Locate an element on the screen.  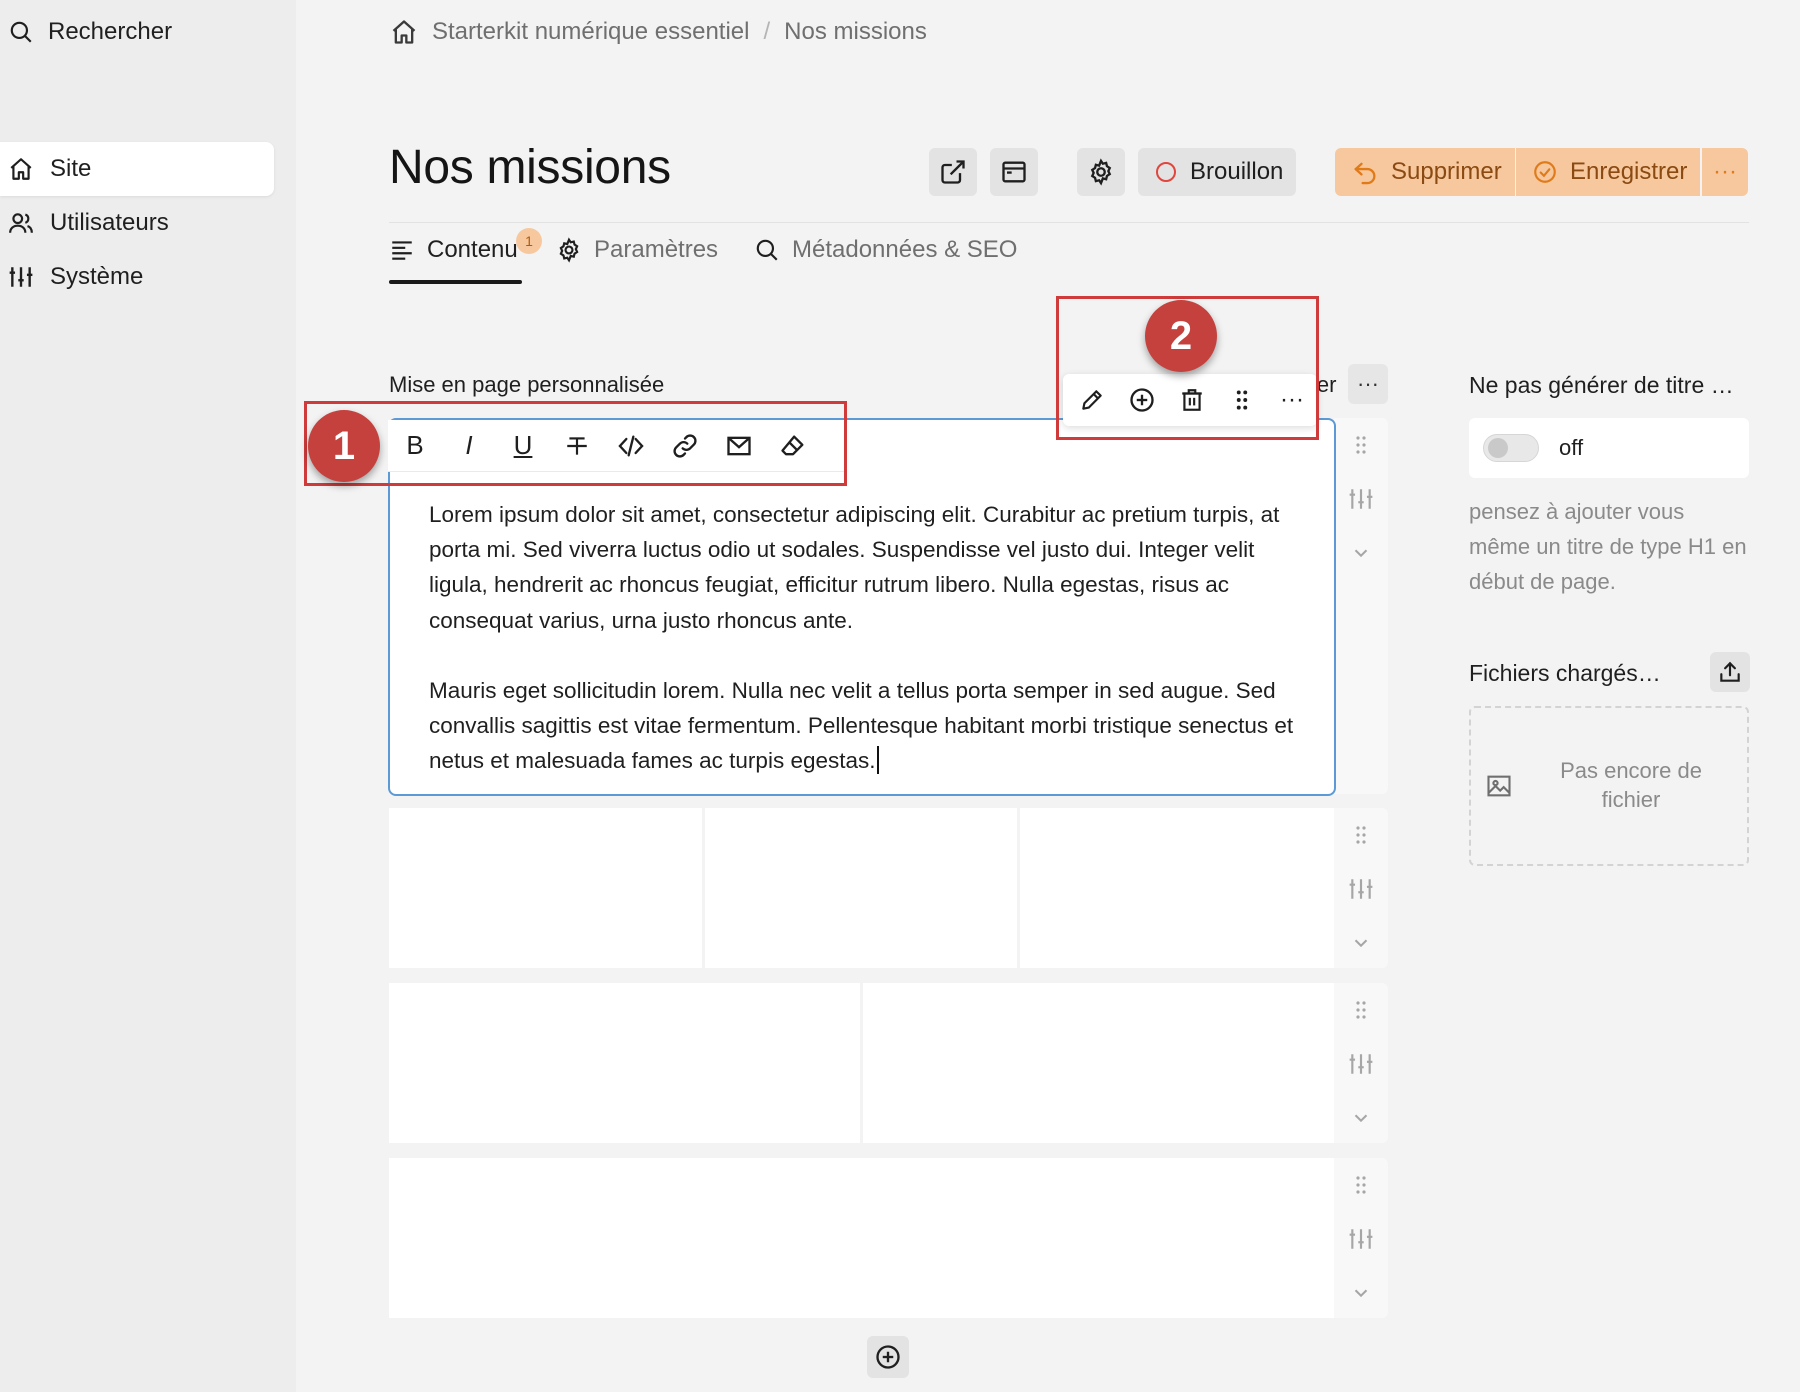
annotation-marker-1: 1 is located at coordinates (344, 446).